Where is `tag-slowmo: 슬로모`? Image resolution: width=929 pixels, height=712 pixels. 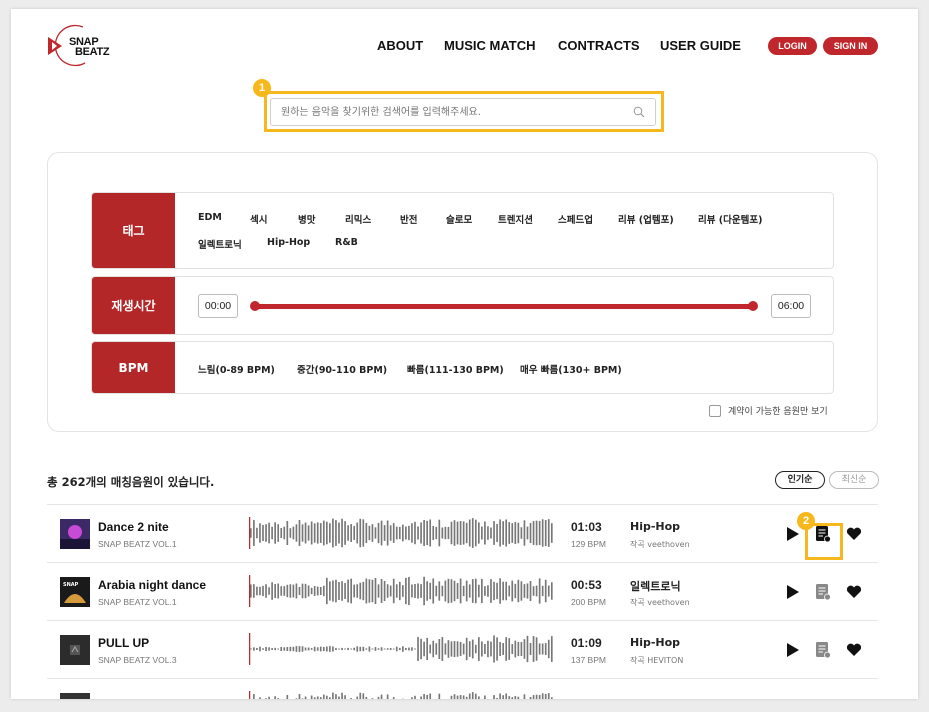 tag-slowmo: 슬로모 is located at coordinates (459, 219).